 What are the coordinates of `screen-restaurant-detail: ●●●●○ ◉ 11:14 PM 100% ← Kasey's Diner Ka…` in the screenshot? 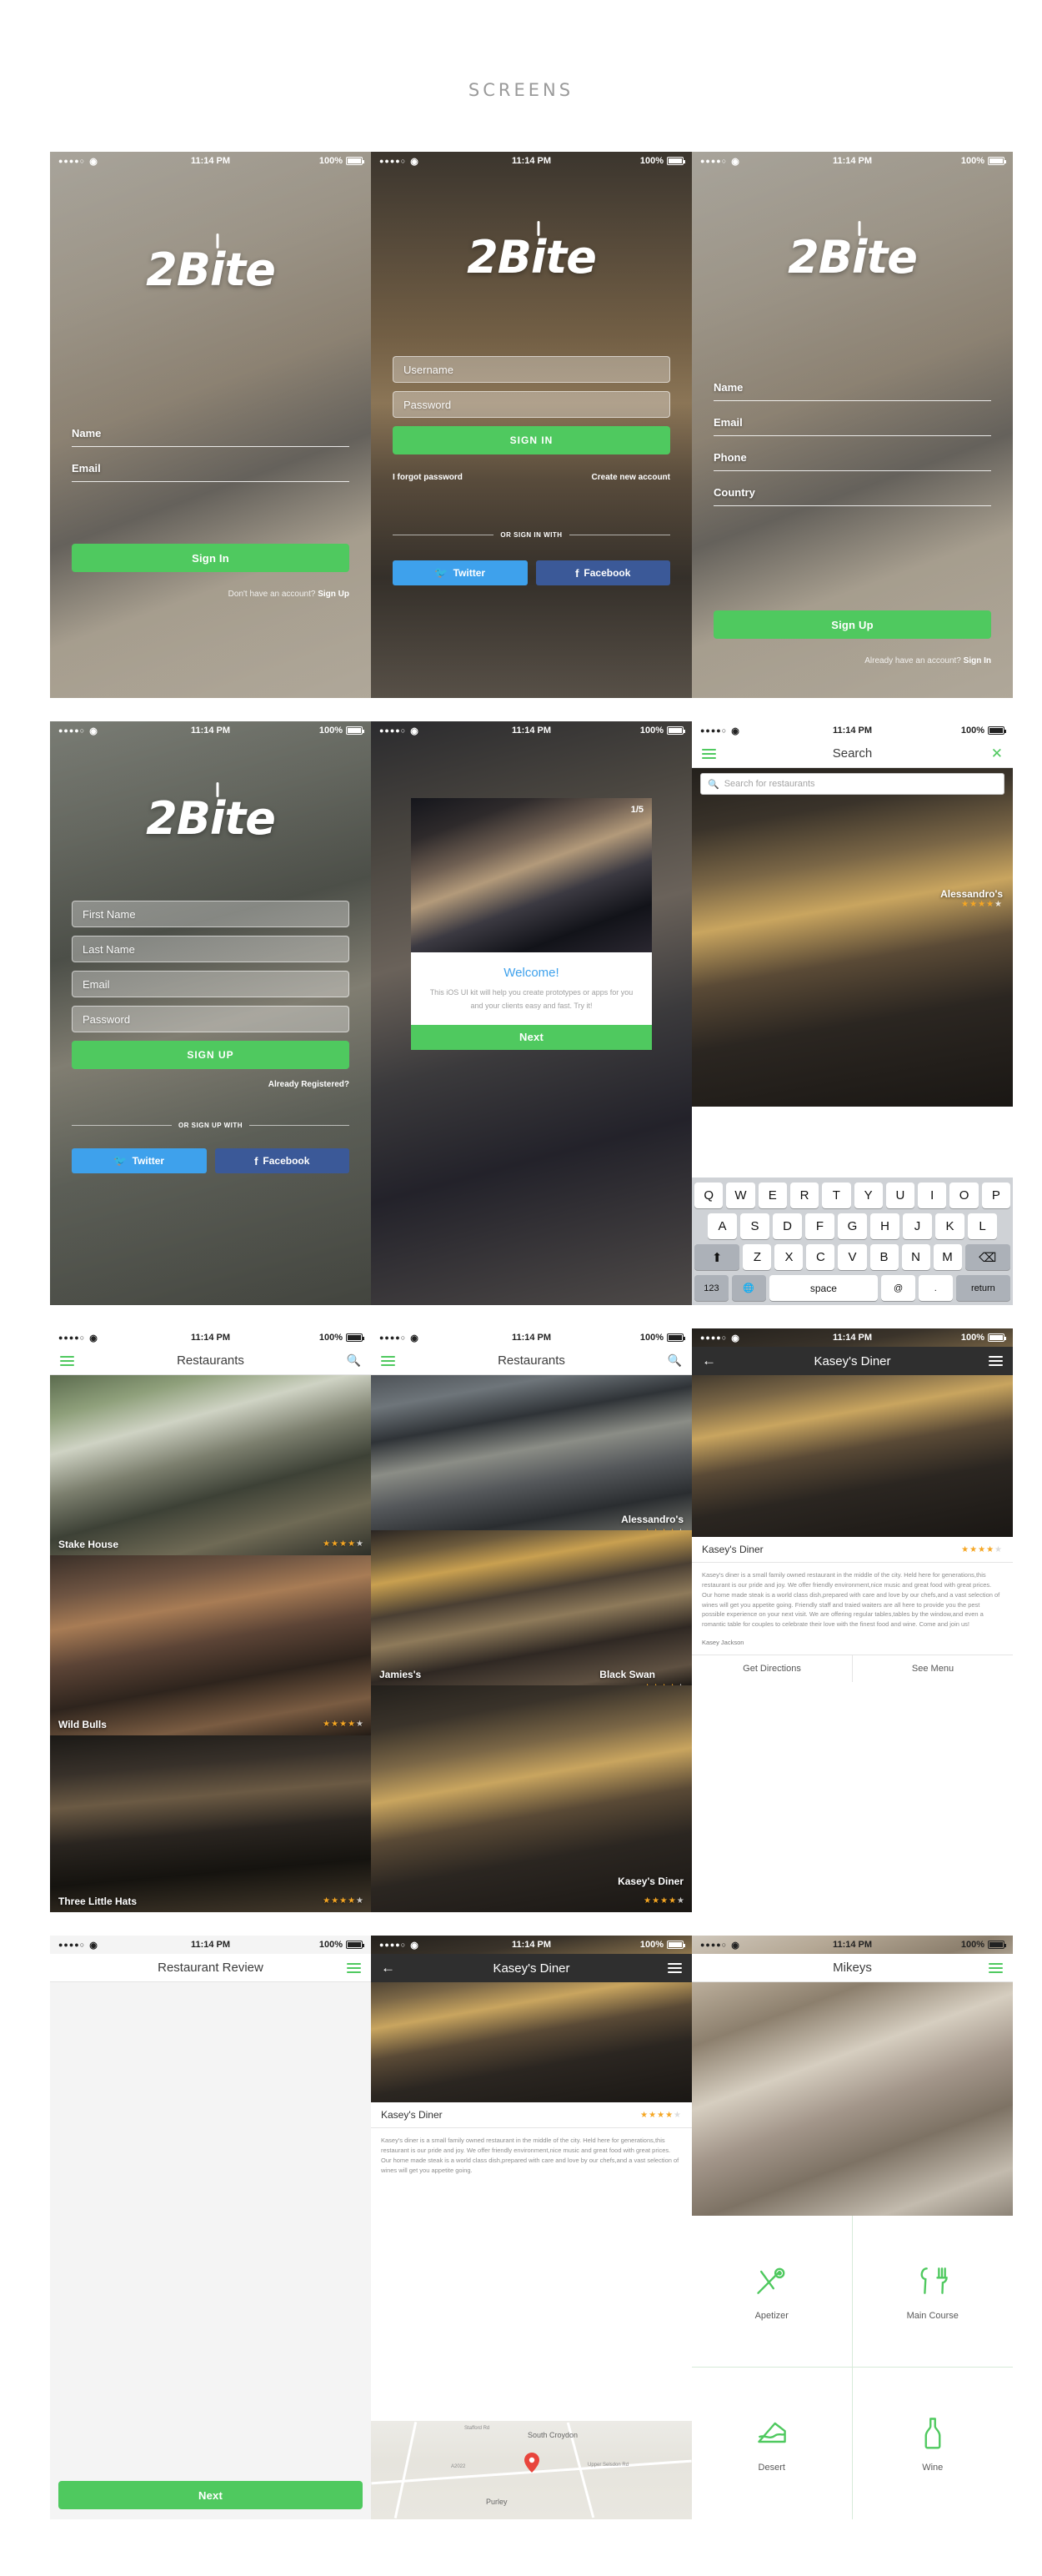 It's located at (852, 1620).